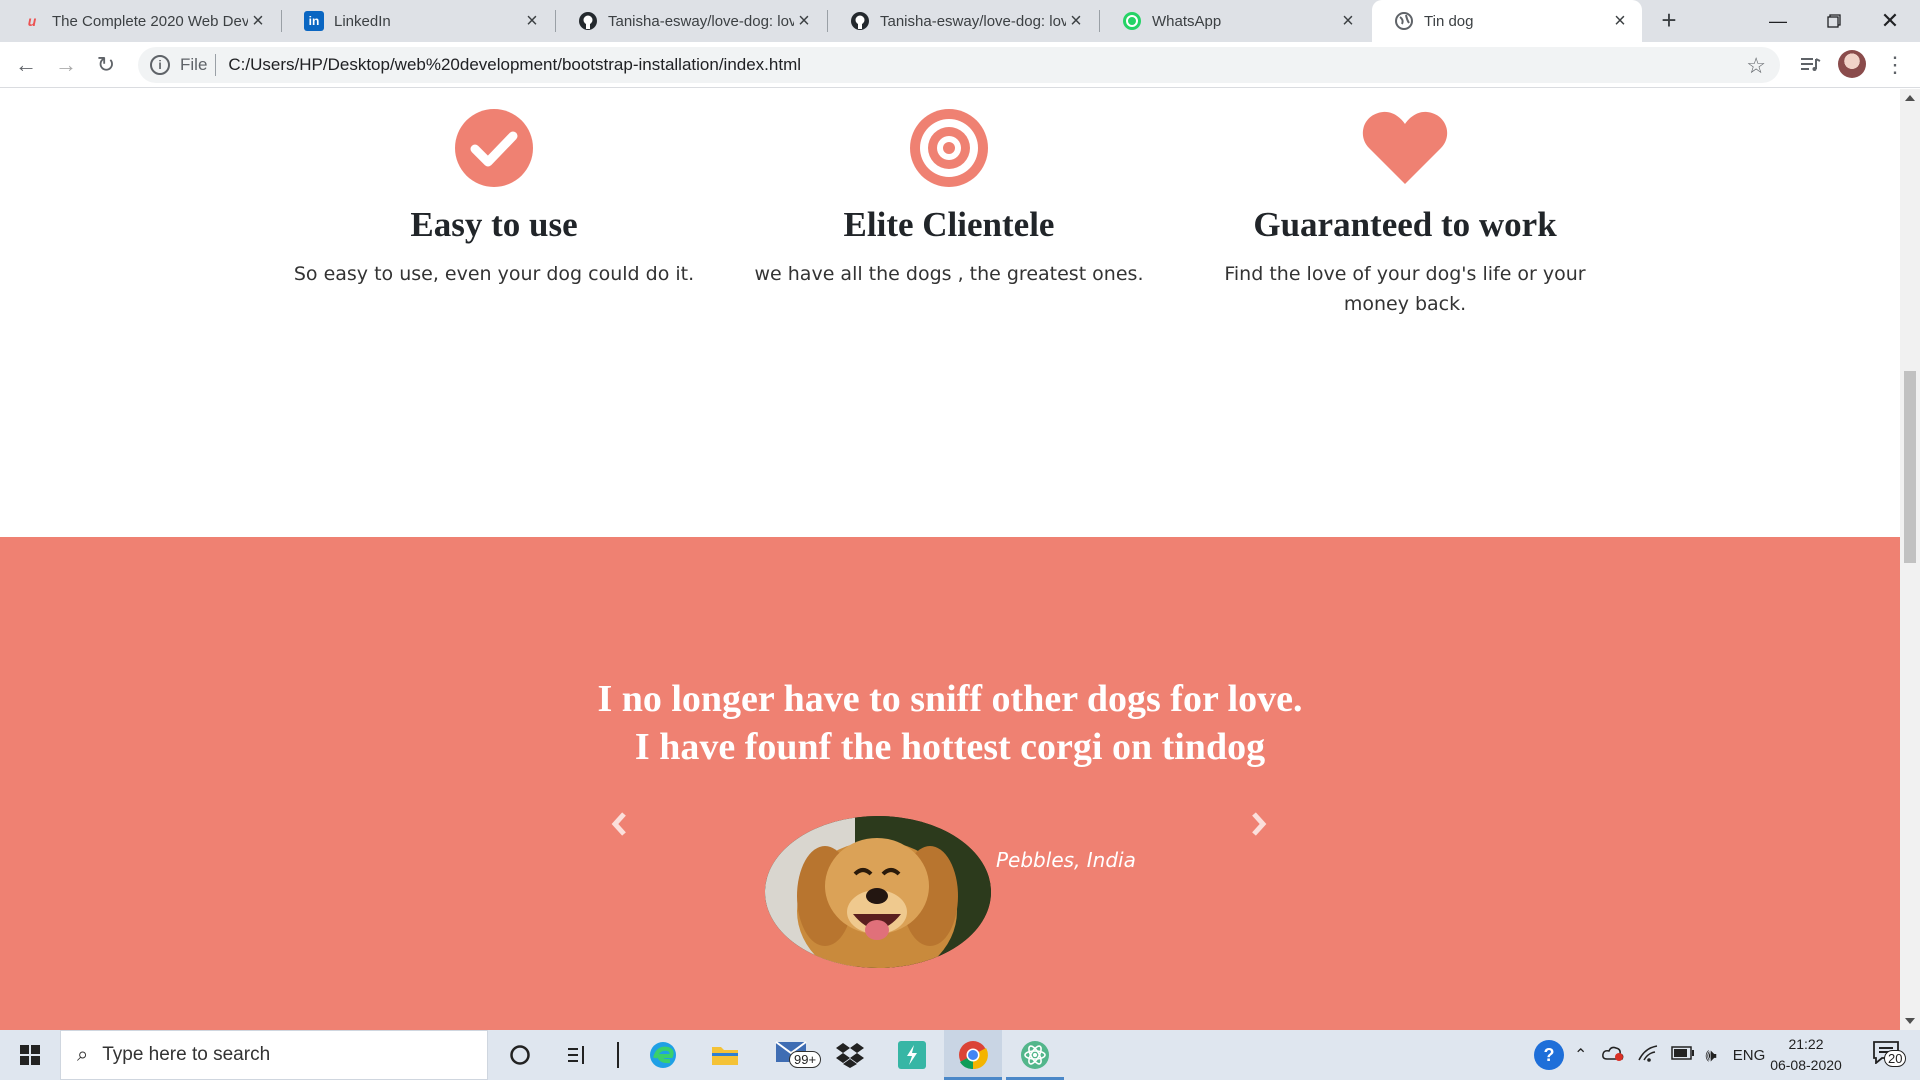 The height and width of the screenshot is (1080, 1920). I want to click on minimize-icon: —, so click(1778, 21).